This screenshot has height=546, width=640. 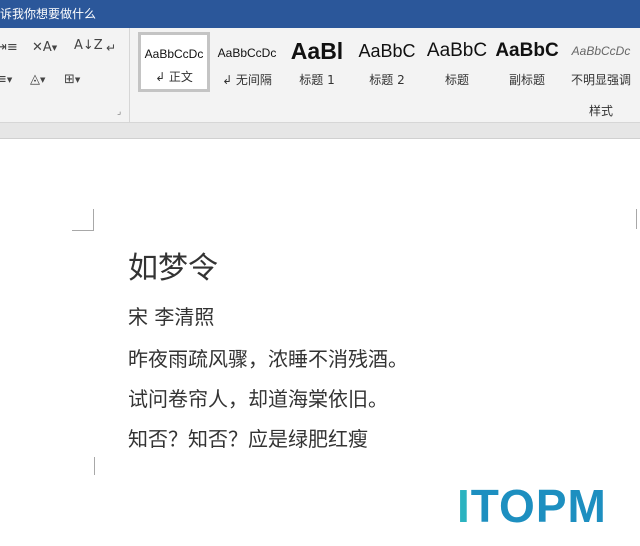 I want to click on watermark-letter: I, so click(x=464, y=506).